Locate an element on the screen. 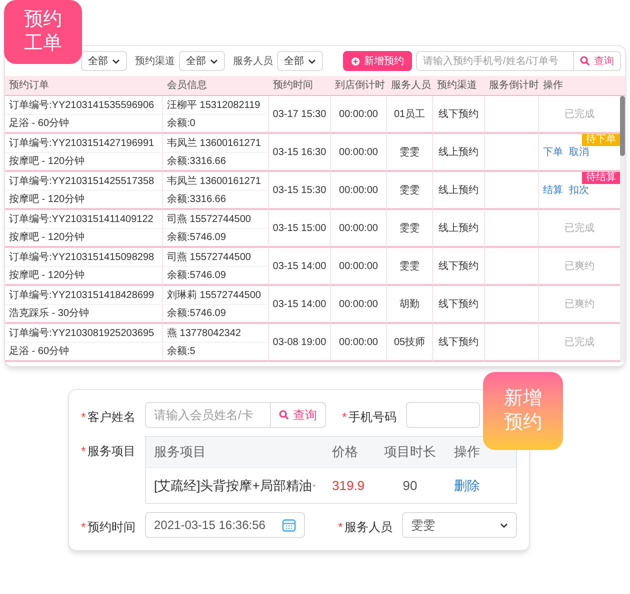 This screenshot has width=630, height=594. scrollbar-thumb is located at coordinates (622, 126).